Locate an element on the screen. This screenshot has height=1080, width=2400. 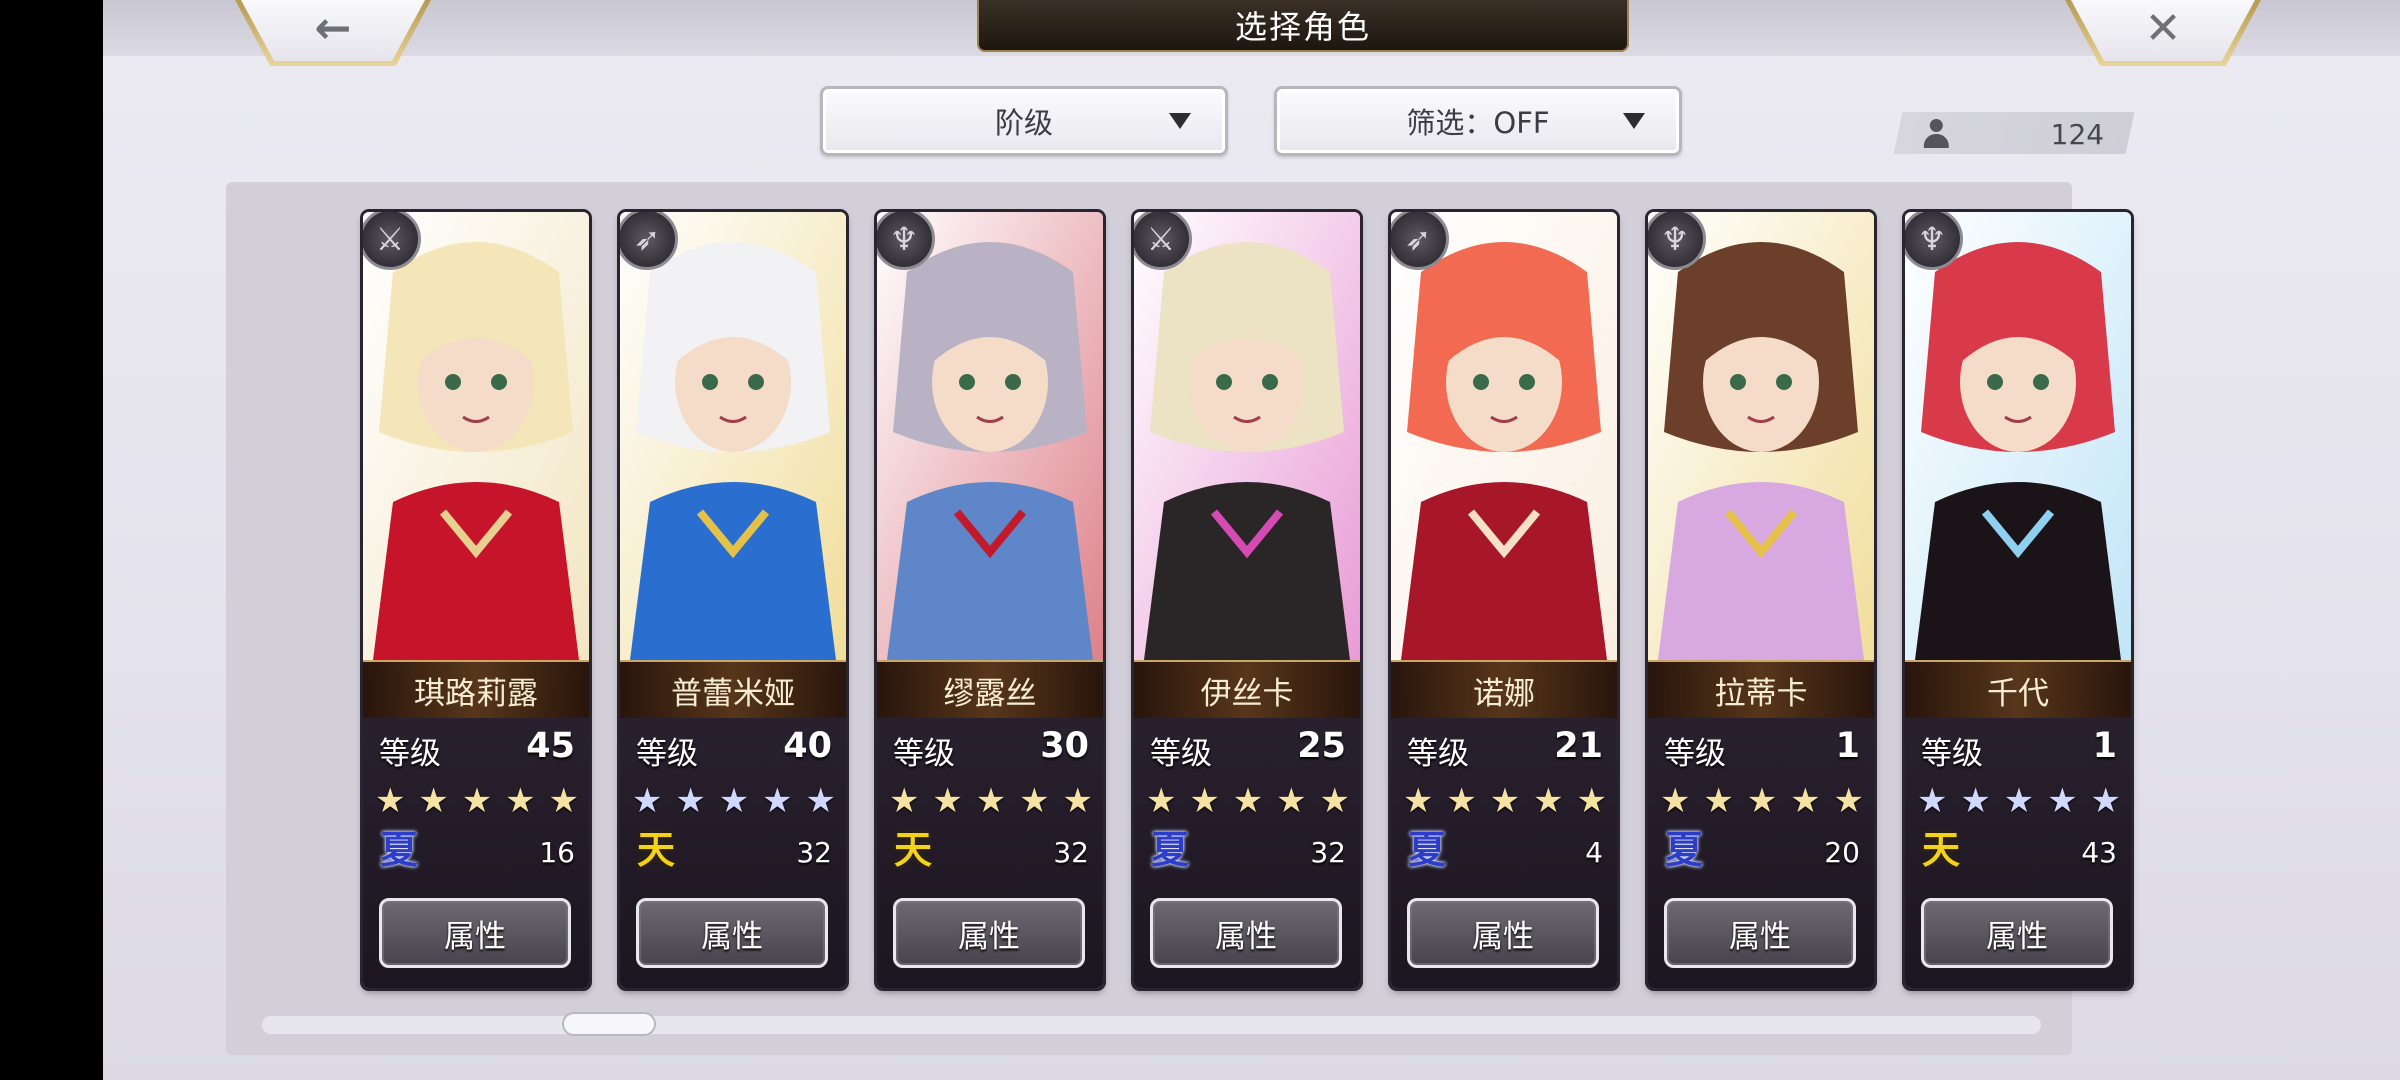
element-count: 32 is located at coordinates (1071, 852).